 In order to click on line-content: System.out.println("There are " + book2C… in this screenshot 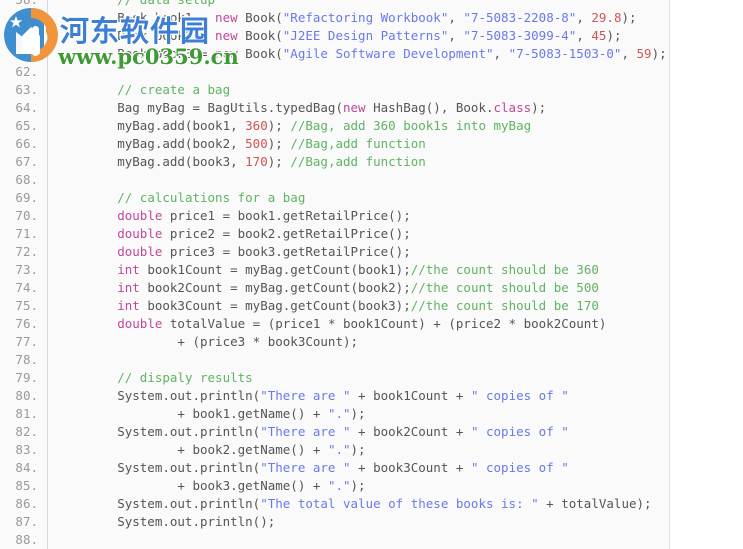, I will do `click(358, 432)`.